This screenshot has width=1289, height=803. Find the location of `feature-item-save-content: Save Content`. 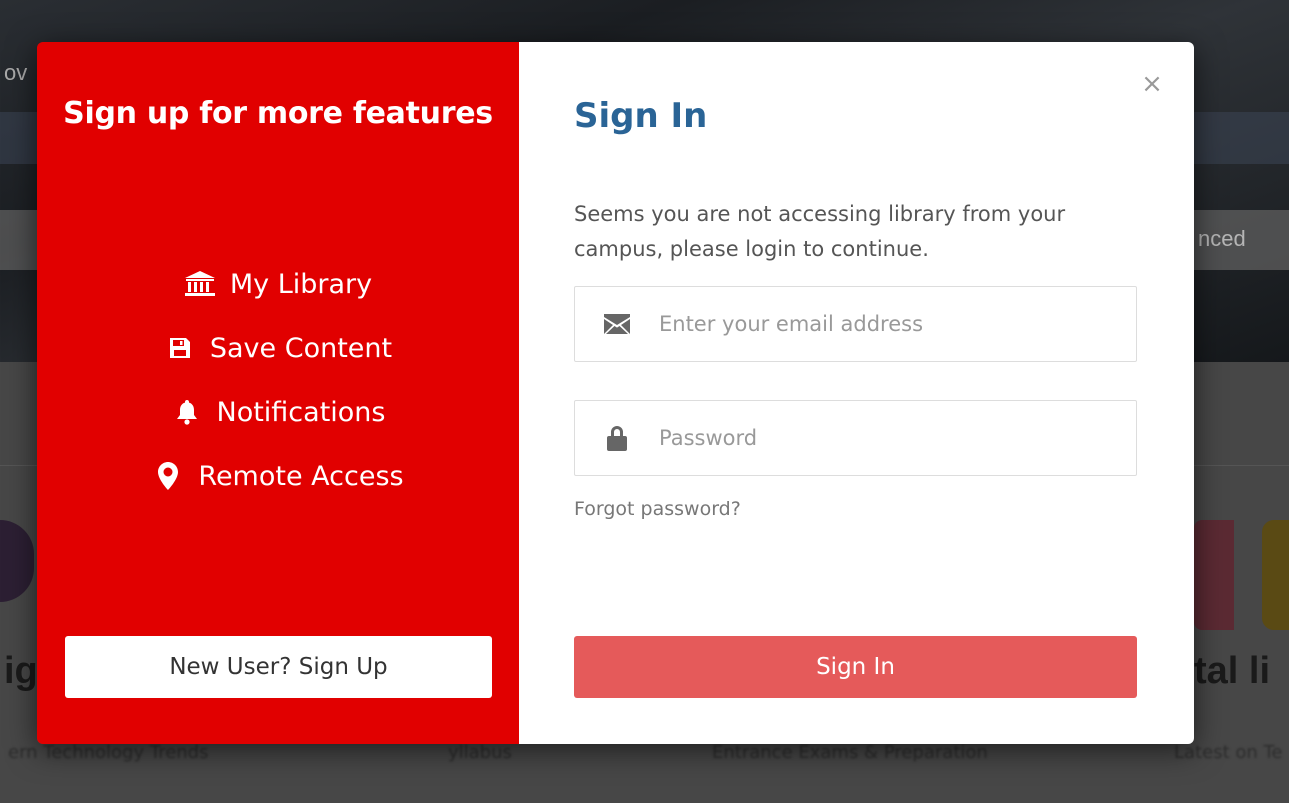

feature-item-save-content: Save Content is located at coordinates (278, 348).